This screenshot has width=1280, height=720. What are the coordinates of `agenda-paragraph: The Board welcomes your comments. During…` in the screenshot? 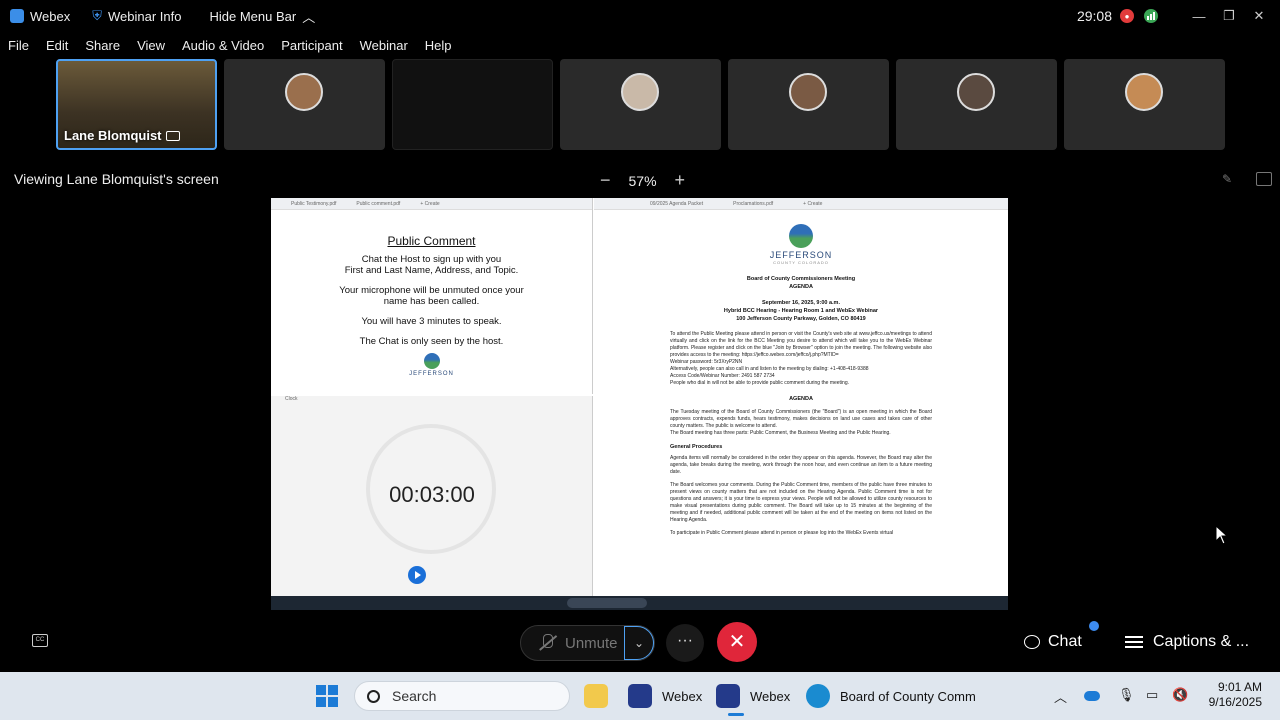 It's located at (801, 502).